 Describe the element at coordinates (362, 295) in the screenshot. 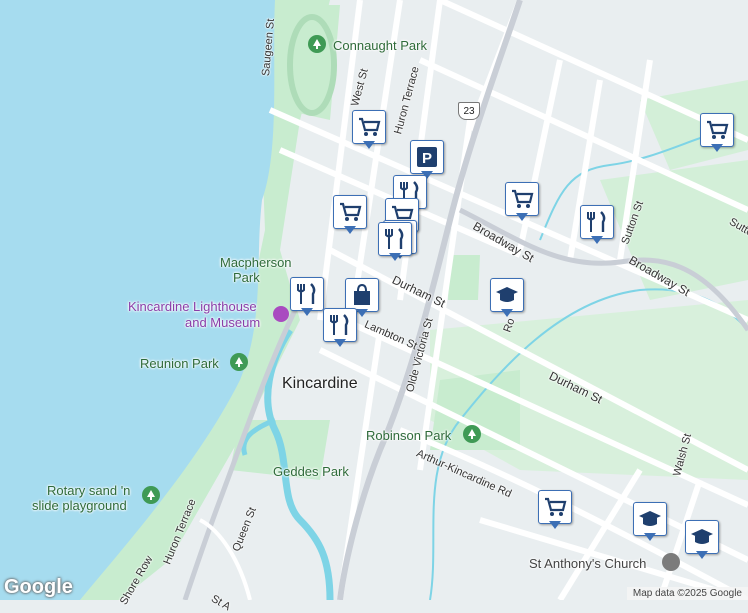

I see `shopping-bag-icon` at that location.